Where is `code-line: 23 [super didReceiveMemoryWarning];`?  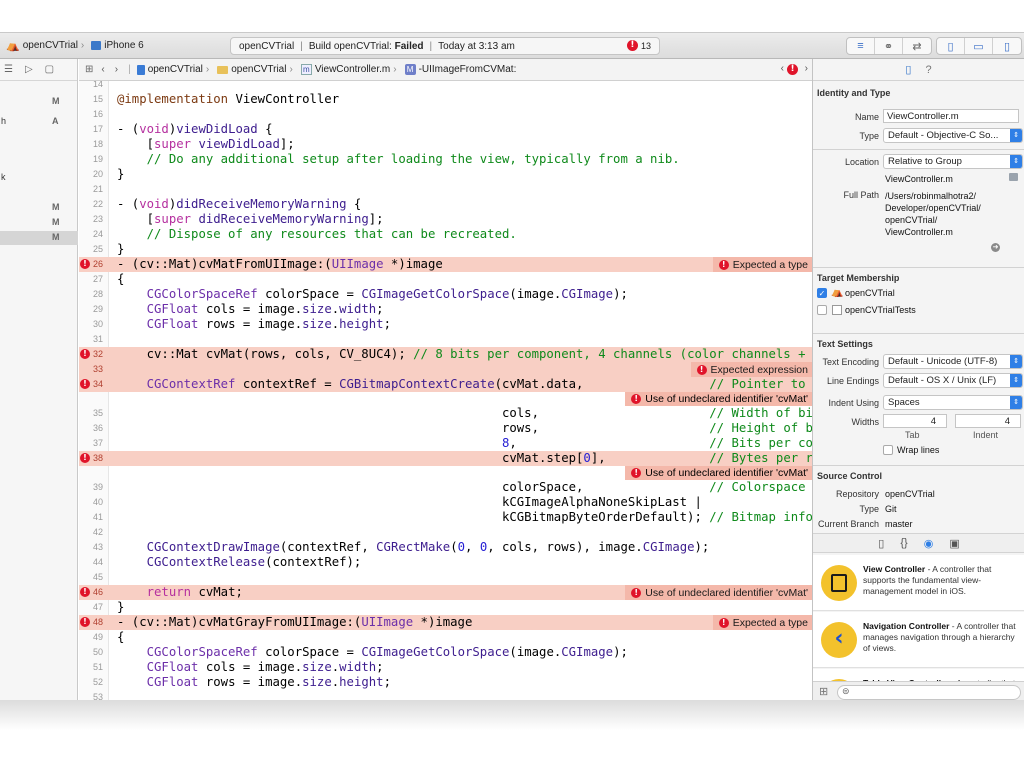
code-line: 23 [super didReceiveMemoryWarning]; is located at coordinates (445, 219).